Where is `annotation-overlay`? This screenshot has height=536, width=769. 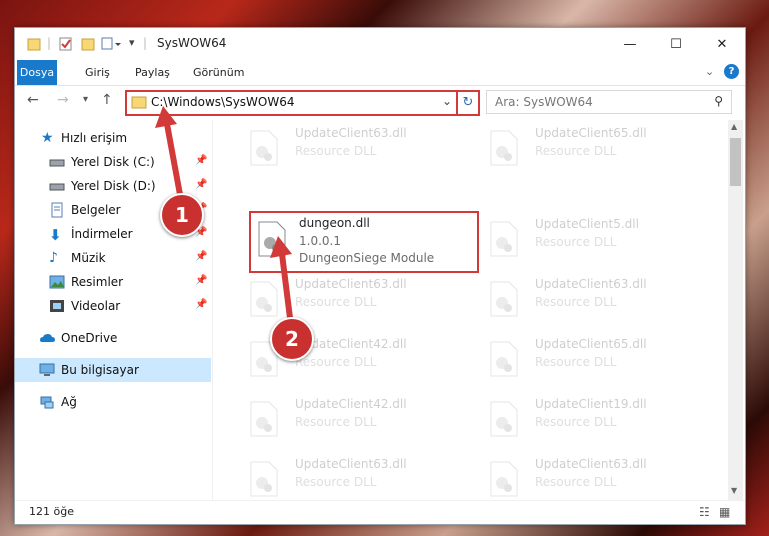
annotation-overlay is located at coordinates (224, 216).